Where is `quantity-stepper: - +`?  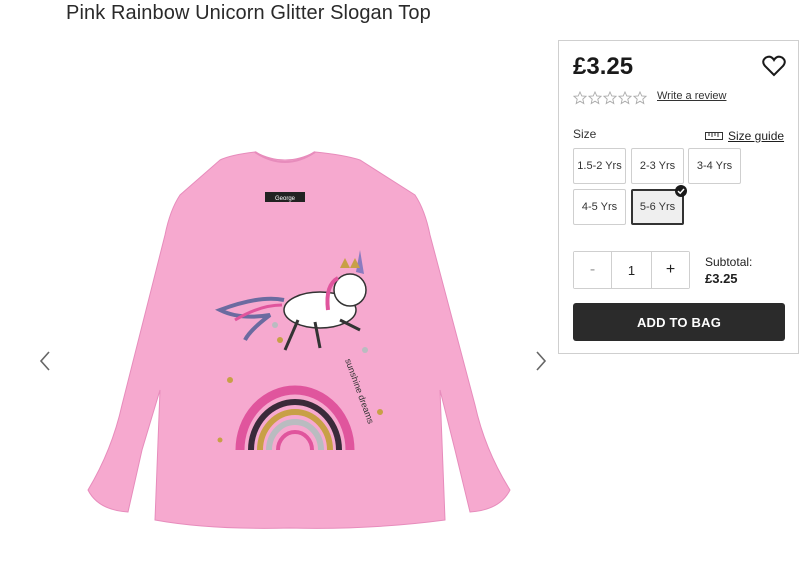 quantity-stepper: - + is located at coordinates (631, 270).